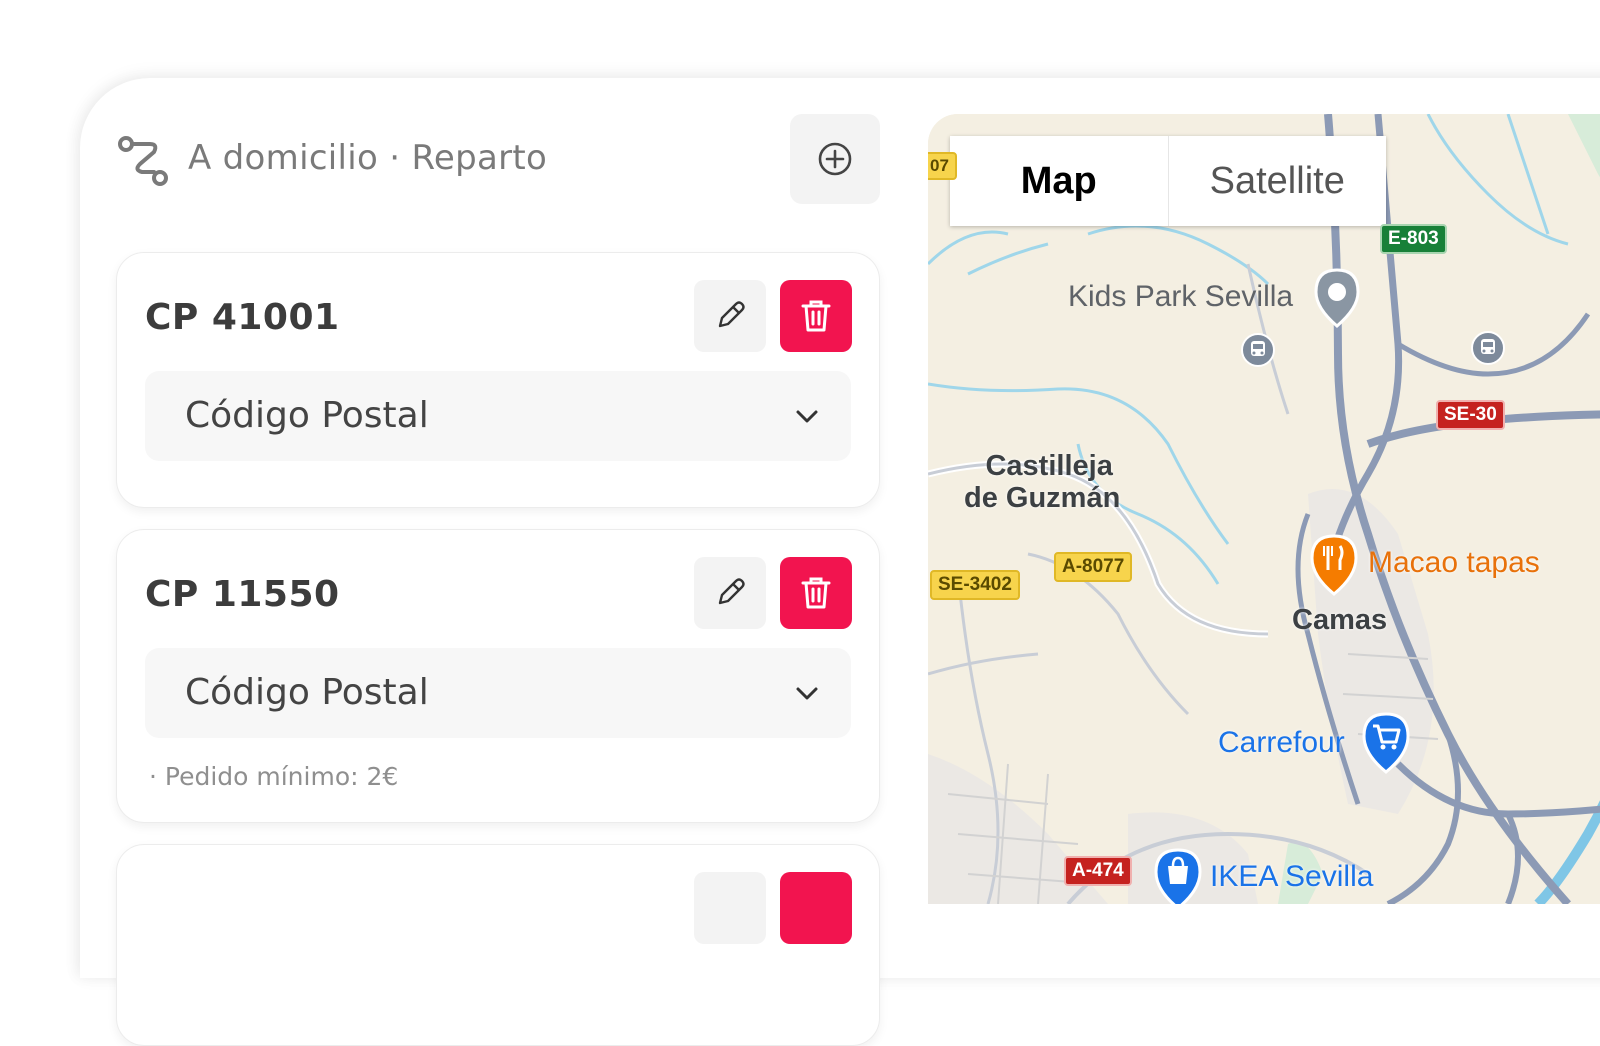 Image resolution: width=1600 pixels, height=1046 pixels. Describe the element at coordinates (1277, 181) in the screenshot. I see `map-type-satellite-tab: Satellite` at that location.